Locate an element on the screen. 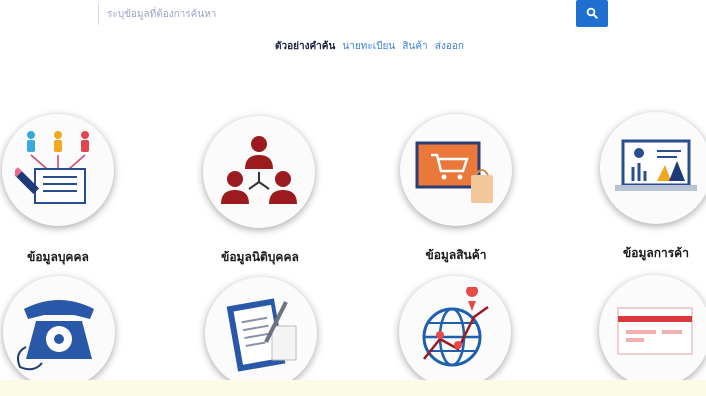 The width and height of the screenshot is (706, 396). category-card-button is located at coordinates (652, 331).